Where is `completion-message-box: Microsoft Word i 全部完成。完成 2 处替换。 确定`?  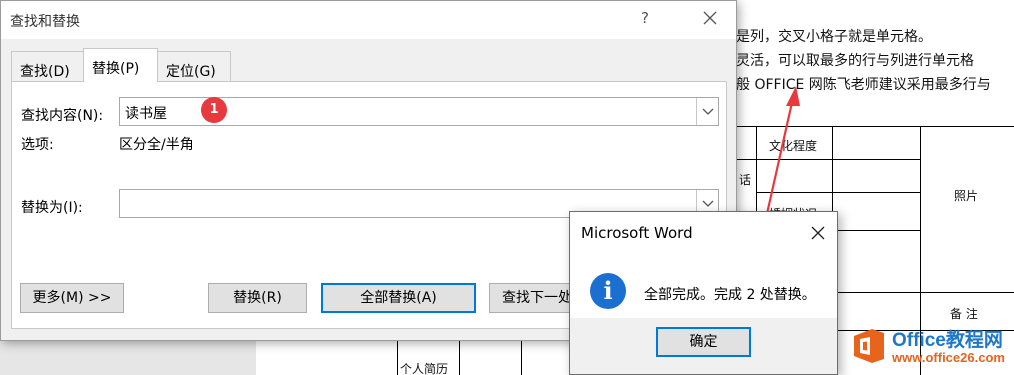
completion-message-box: Microsoft Word i 全部完成。完成 2 处替换。 确定 is located at coordinates (703, 293).